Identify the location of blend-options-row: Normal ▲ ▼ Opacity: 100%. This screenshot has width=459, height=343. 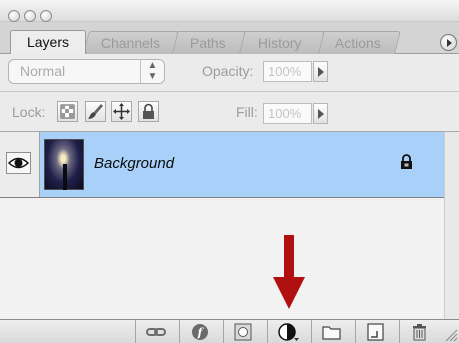
(229, 73).